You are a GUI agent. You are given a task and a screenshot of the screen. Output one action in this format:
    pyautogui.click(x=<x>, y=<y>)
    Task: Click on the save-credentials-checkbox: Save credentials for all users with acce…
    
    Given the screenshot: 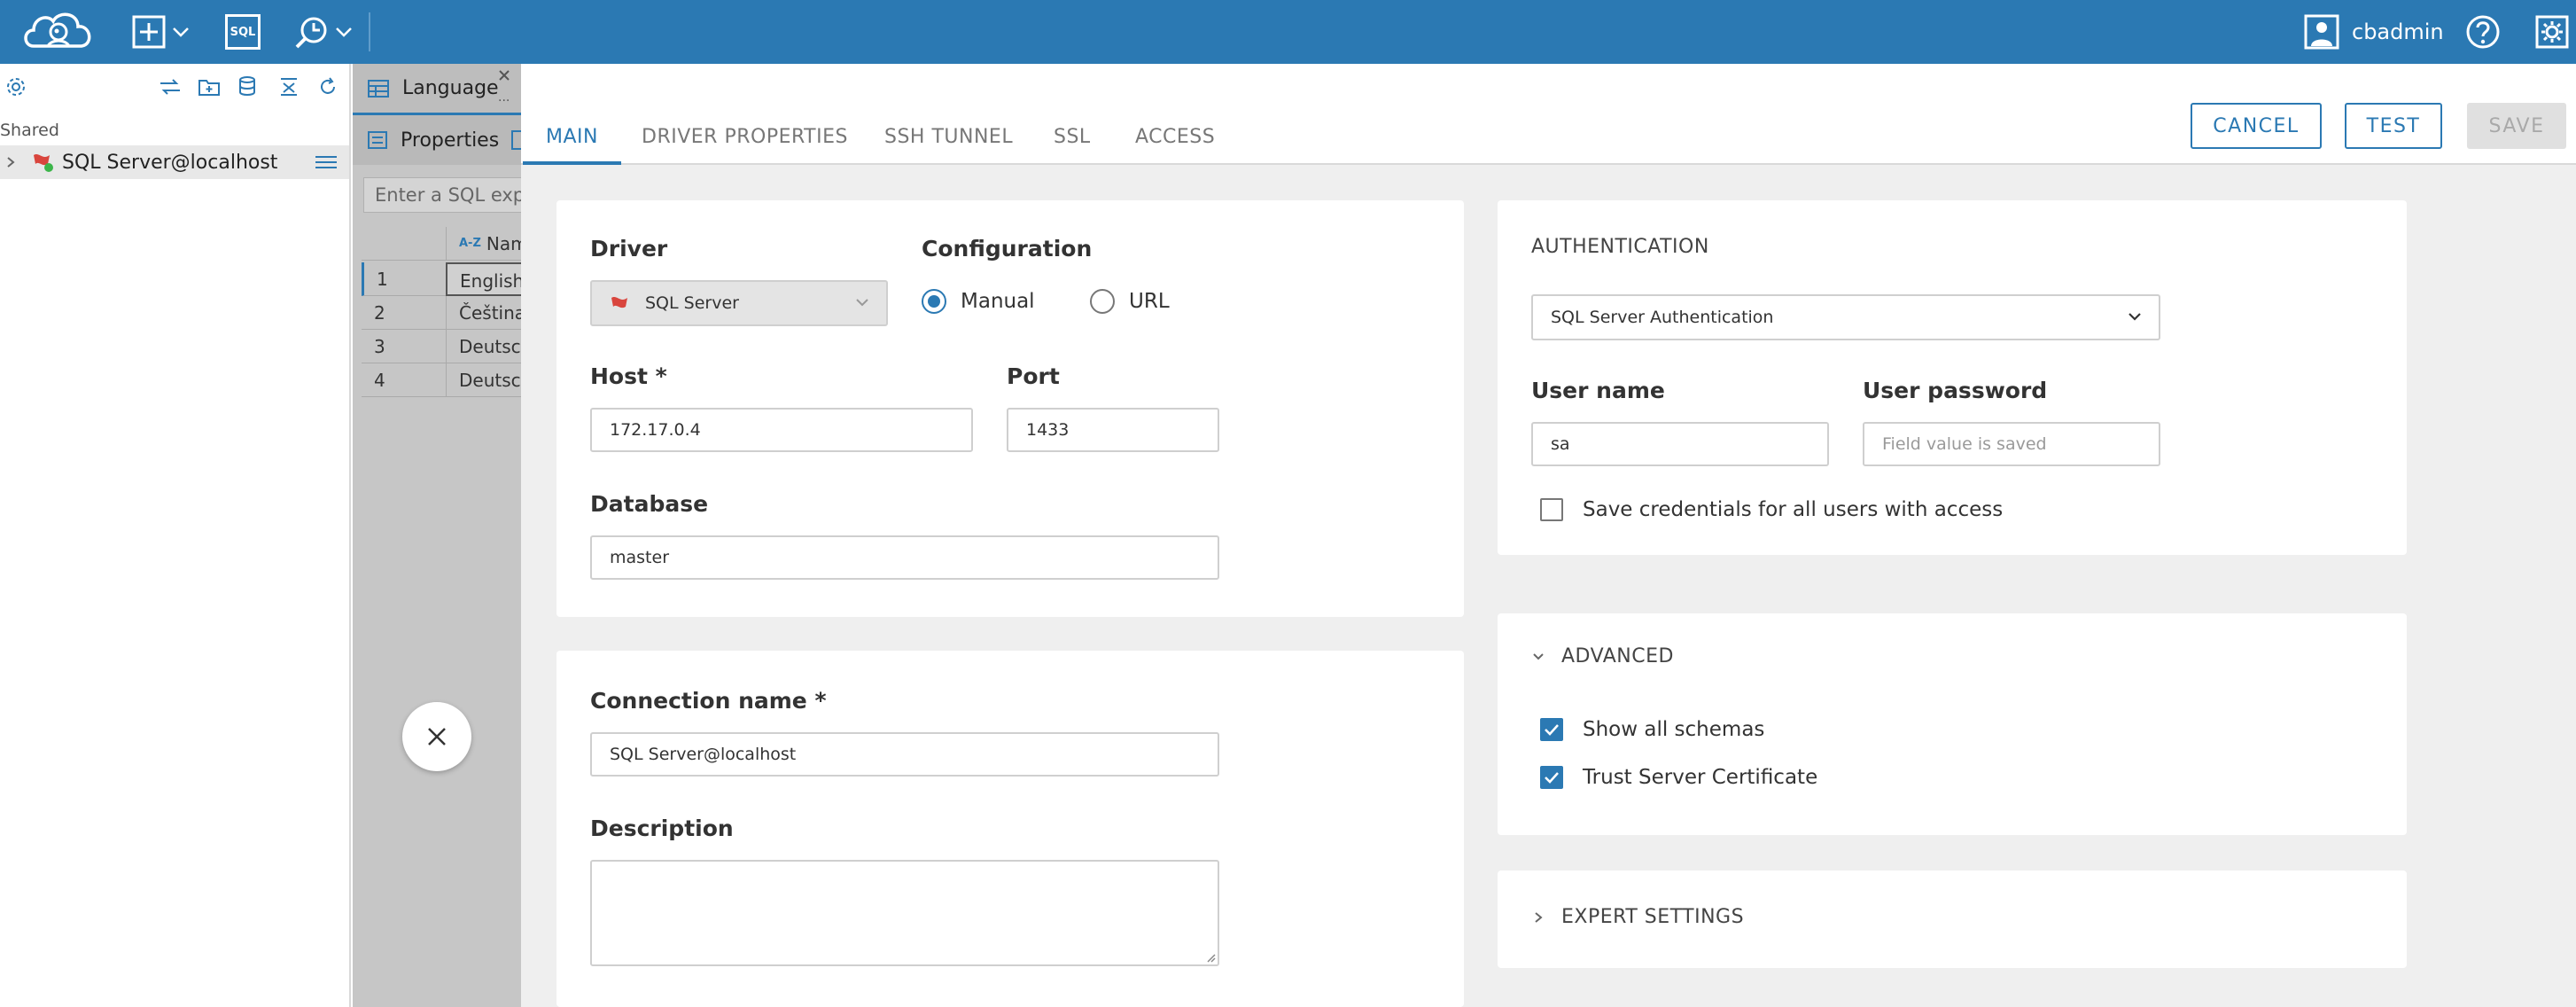 What is the action you would take?
    pyautogui.click(x=1771, y=509)
    